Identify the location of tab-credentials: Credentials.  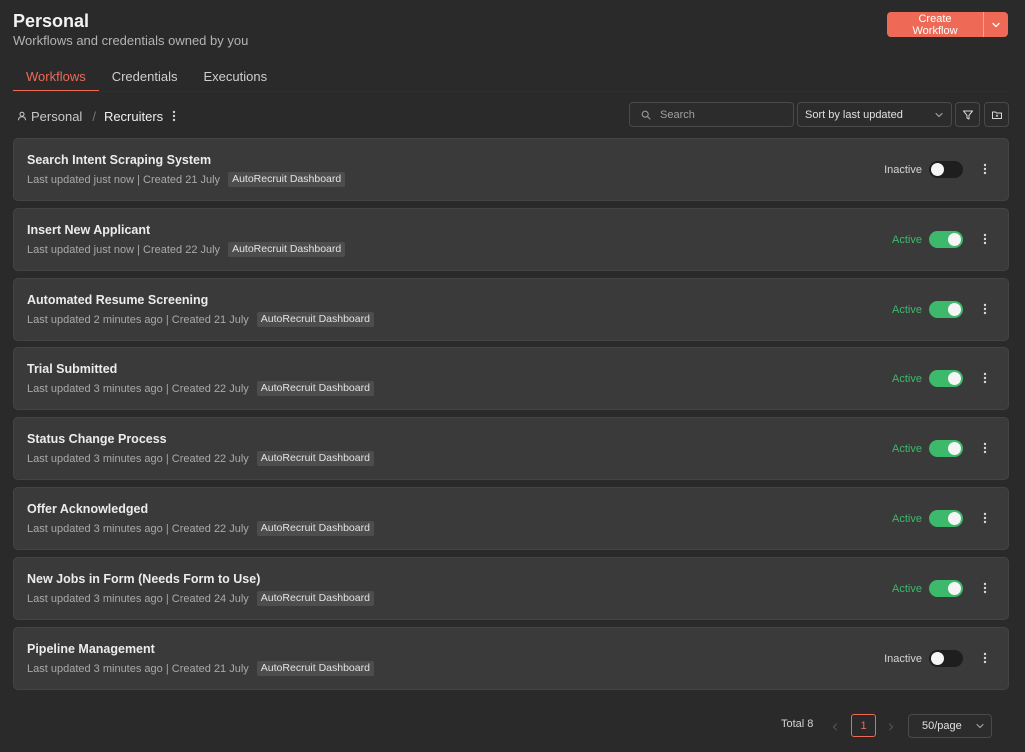
(145, 80).